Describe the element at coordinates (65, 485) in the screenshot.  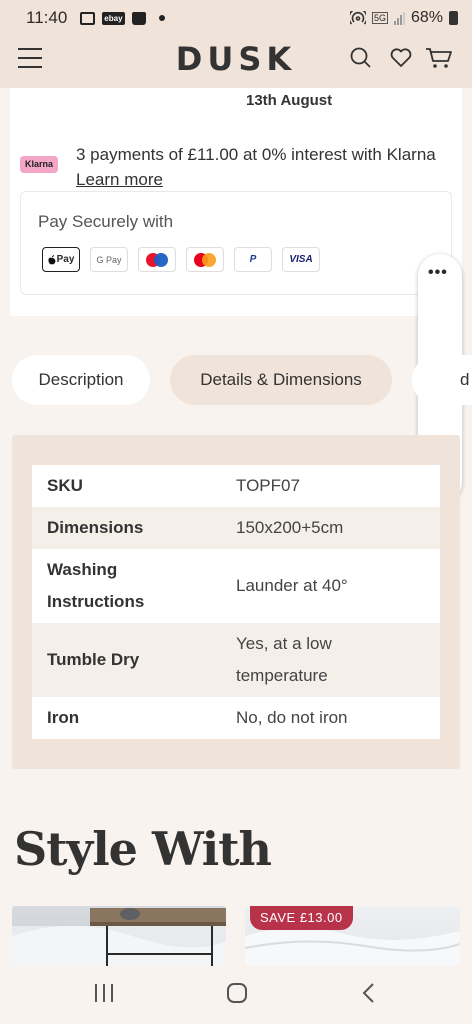
I see `row-label: SKU` at that location.